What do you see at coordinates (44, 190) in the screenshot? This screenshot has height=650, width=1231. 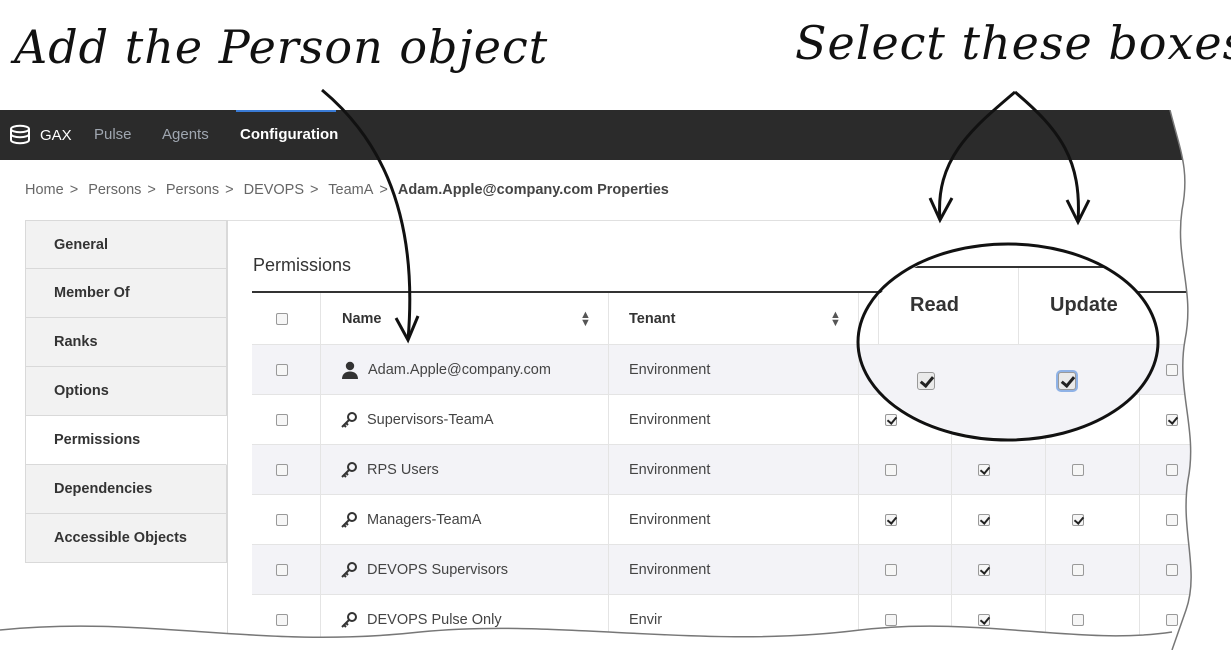 I see `breadcrumb-home: Home` at bounding box center [44, 190].